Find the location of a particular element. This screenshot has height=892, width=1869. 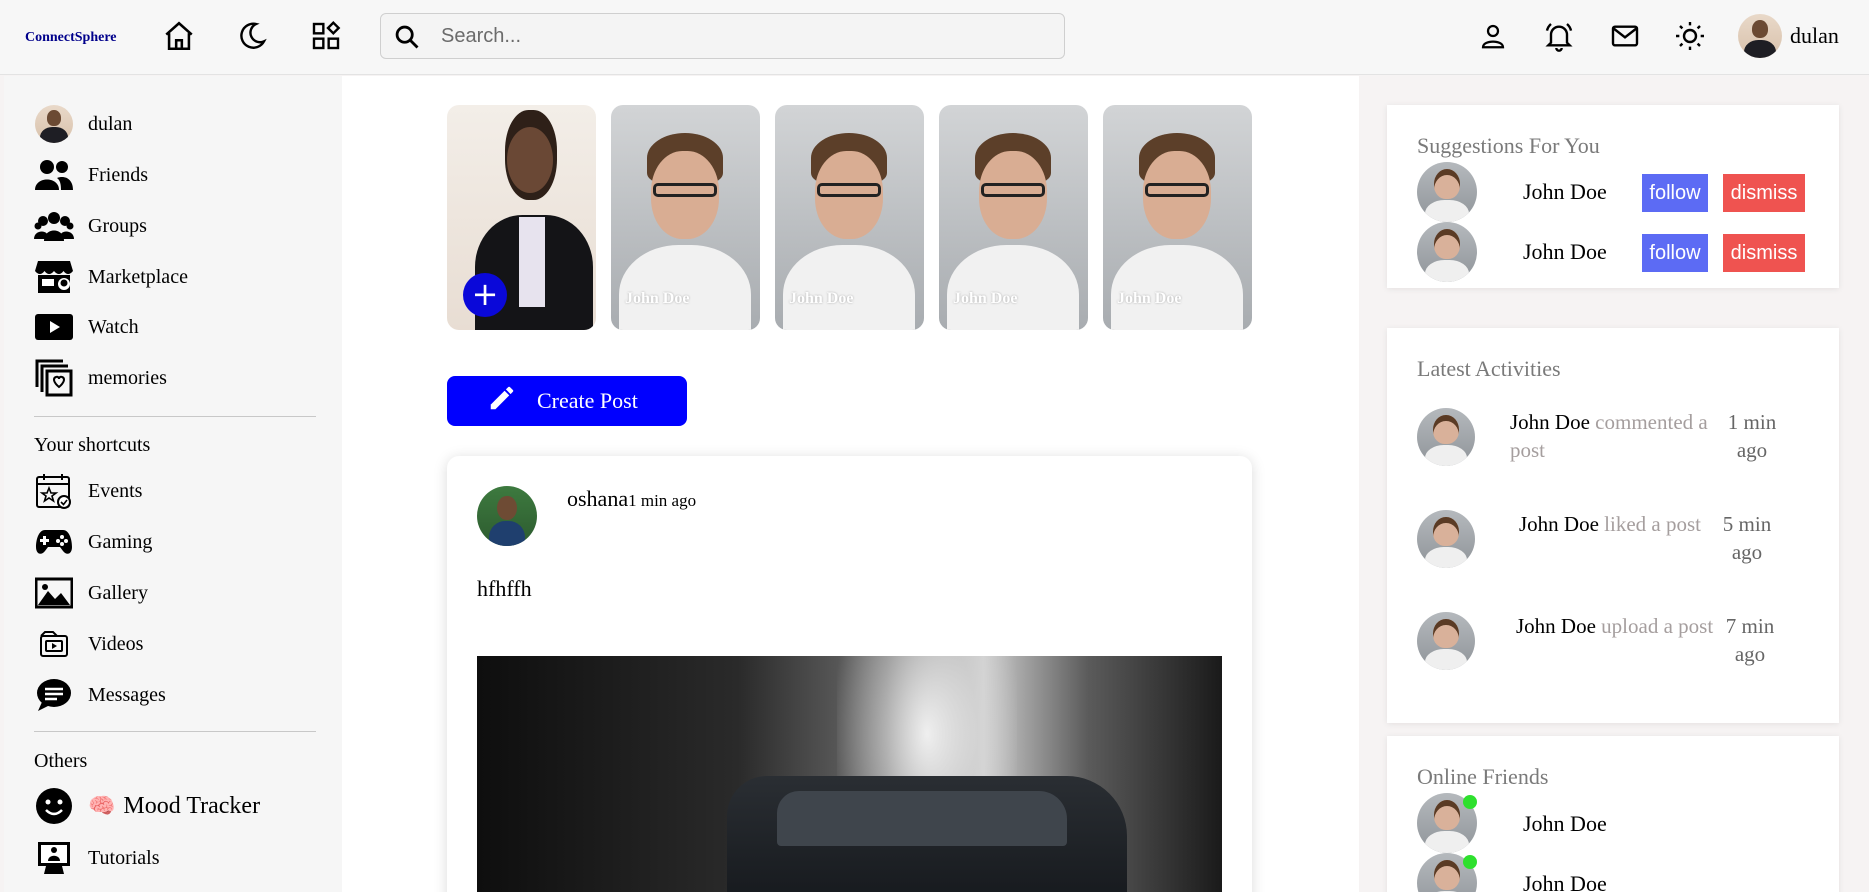

sidebar-item-gaming: Gaming is located at coordinates (93, 542).